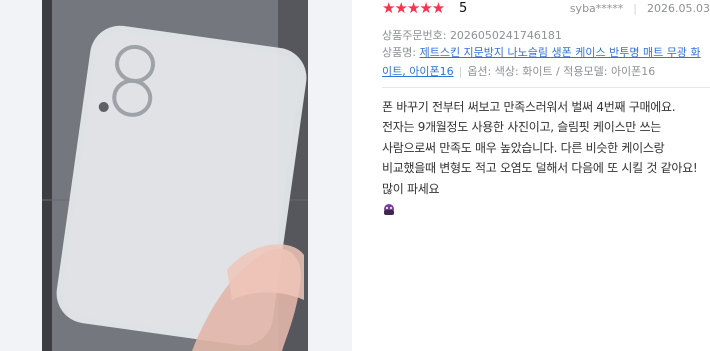 This screenshot has width=710, height=351. I want to click on rating-score: 5, so click(463, 8).